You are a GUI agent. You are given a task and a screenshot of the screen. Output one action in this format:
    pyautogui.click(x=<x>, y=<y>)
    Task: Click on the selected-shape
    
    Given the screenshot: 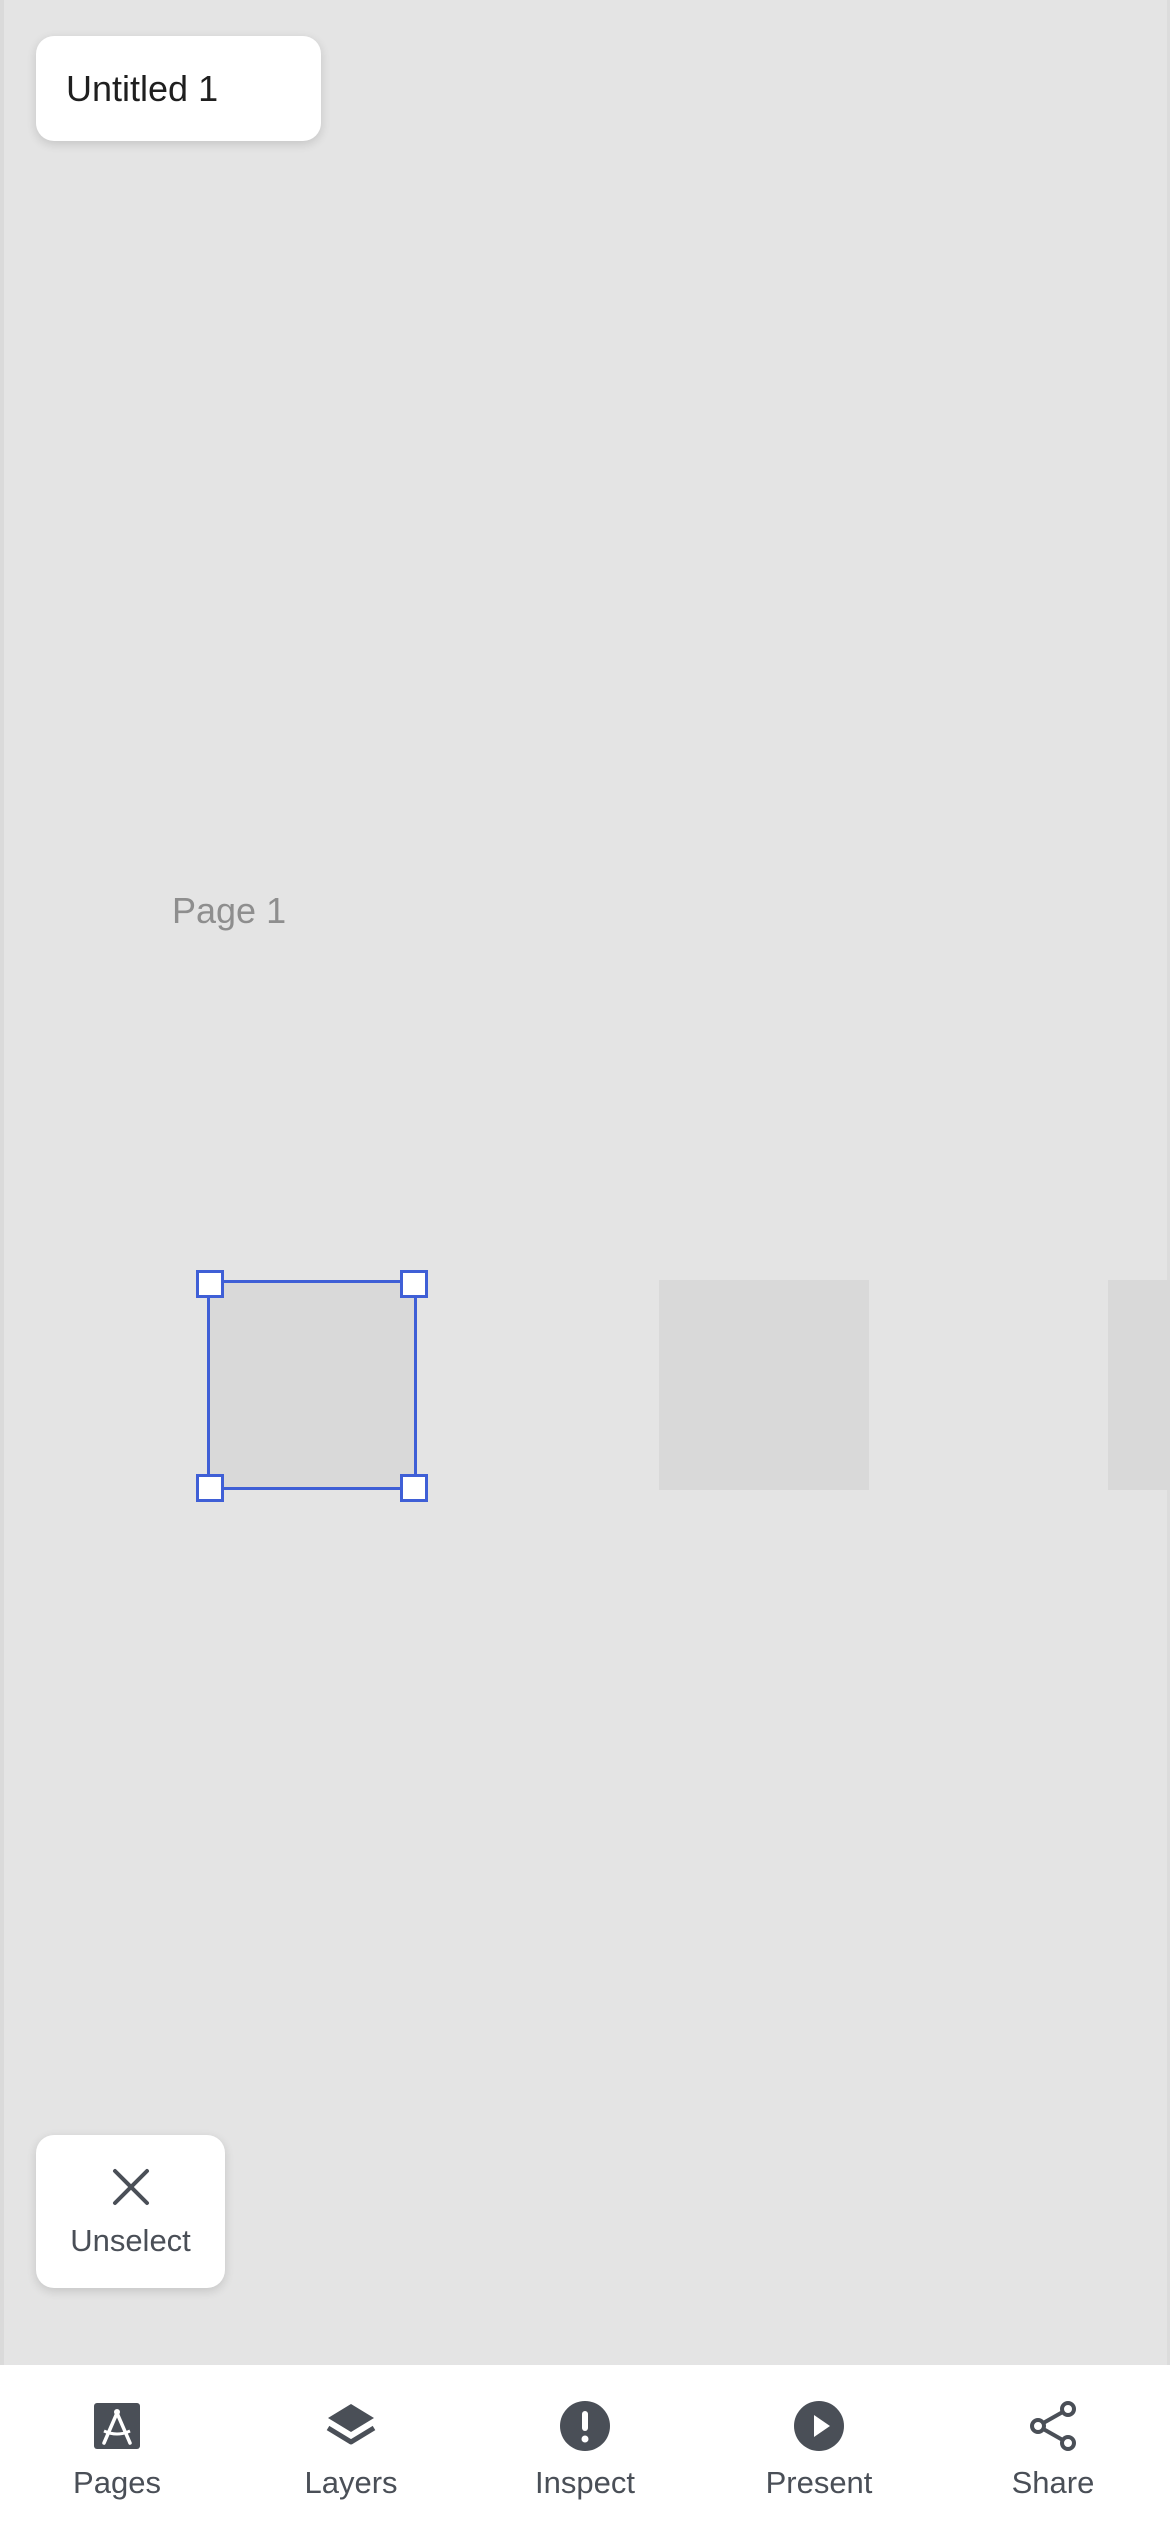 What is the action you would take?
    pyautogui.click(x=312, y=1385)
    